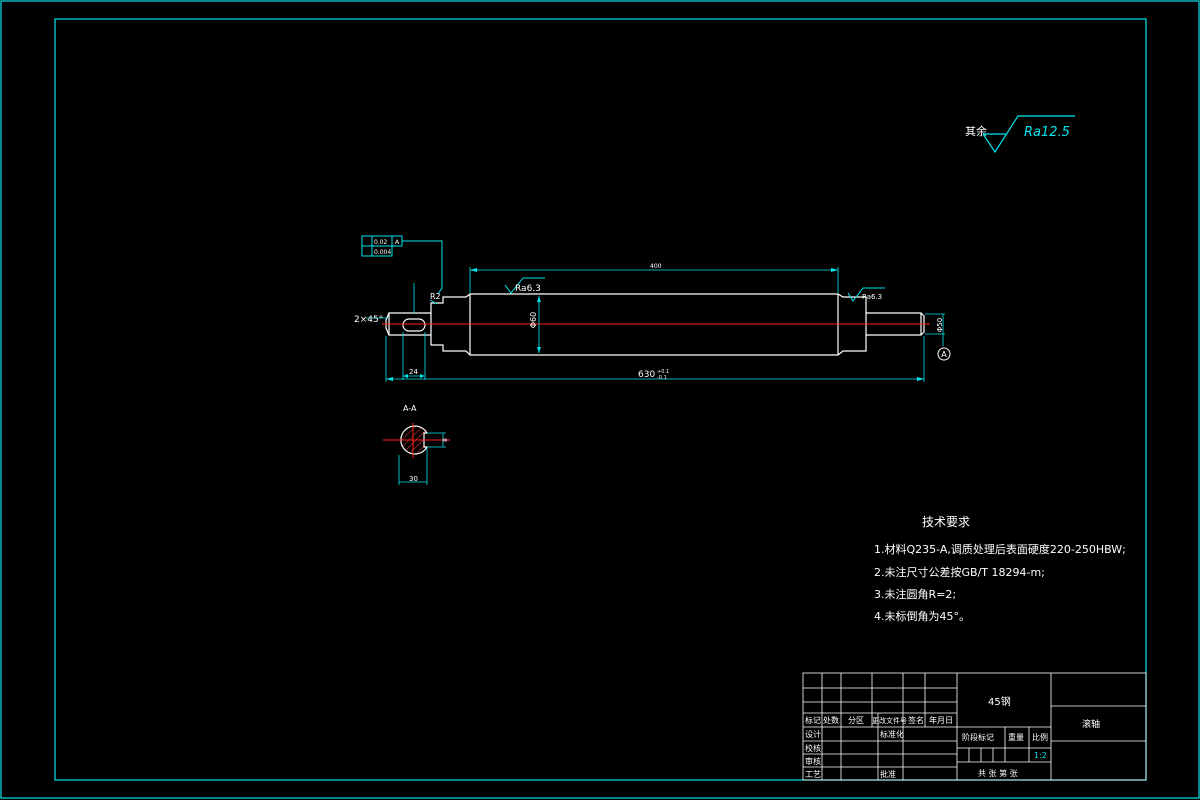 The width and height of the screenshot is (1200, 800). I want to click on left-chamfer-label: 2×45°, so click(368, 320).